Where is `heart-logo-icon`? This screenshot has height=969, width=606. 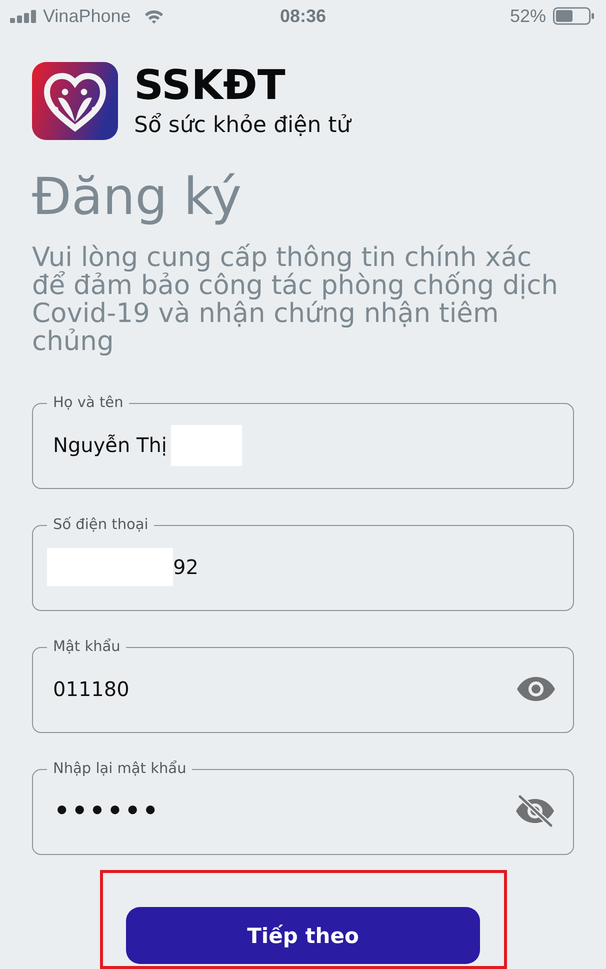 heart-logo-icon is located at coordinates (75, 101).